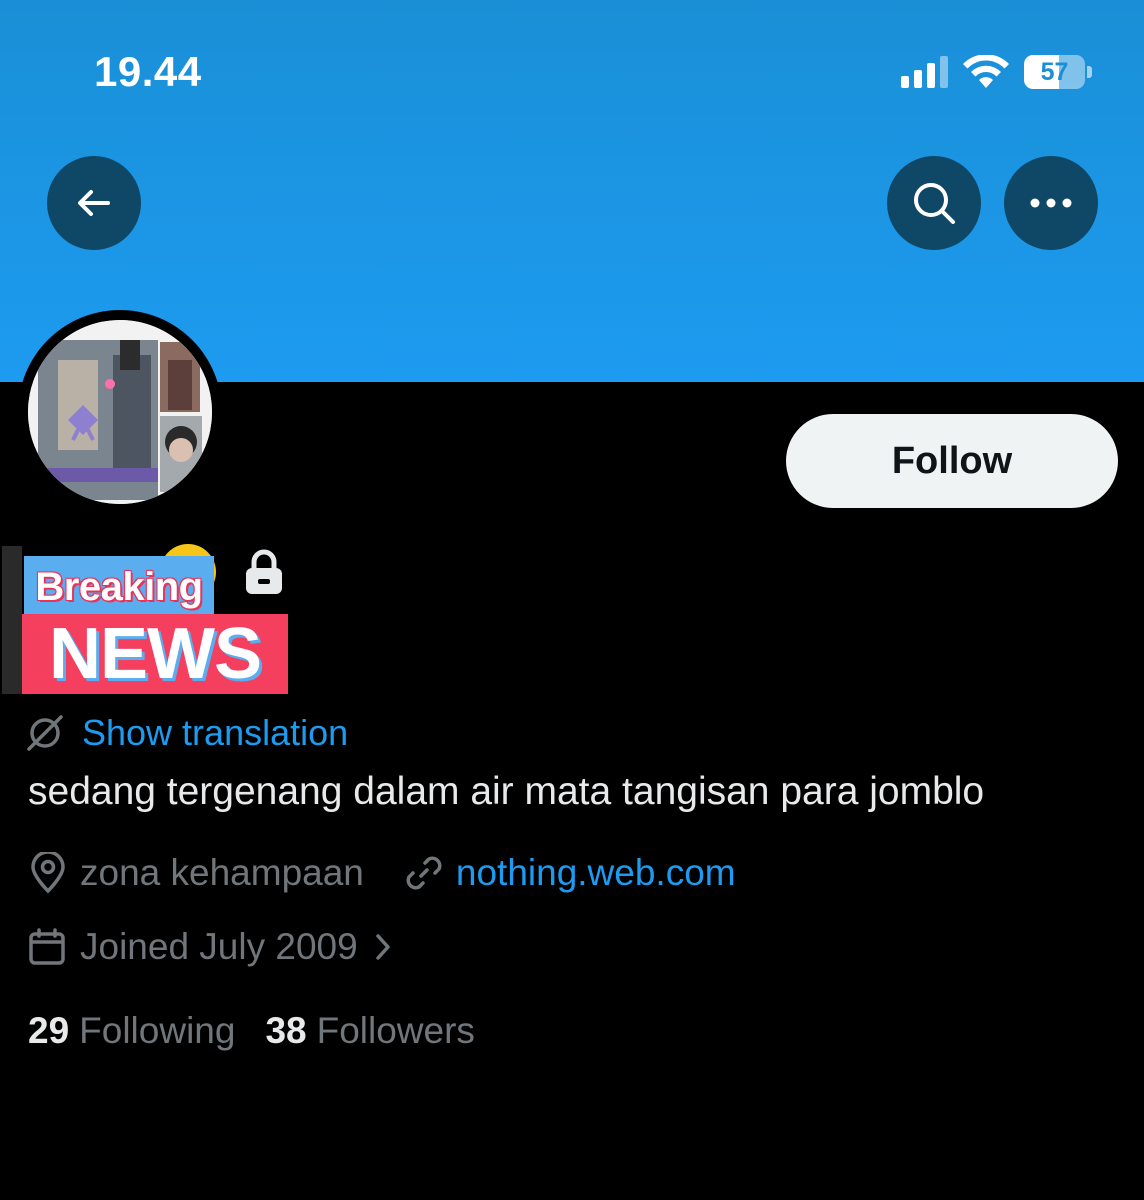  Describe the element at coordinates (45, 733) in the screenshot. I see `translate-icon` at that location.